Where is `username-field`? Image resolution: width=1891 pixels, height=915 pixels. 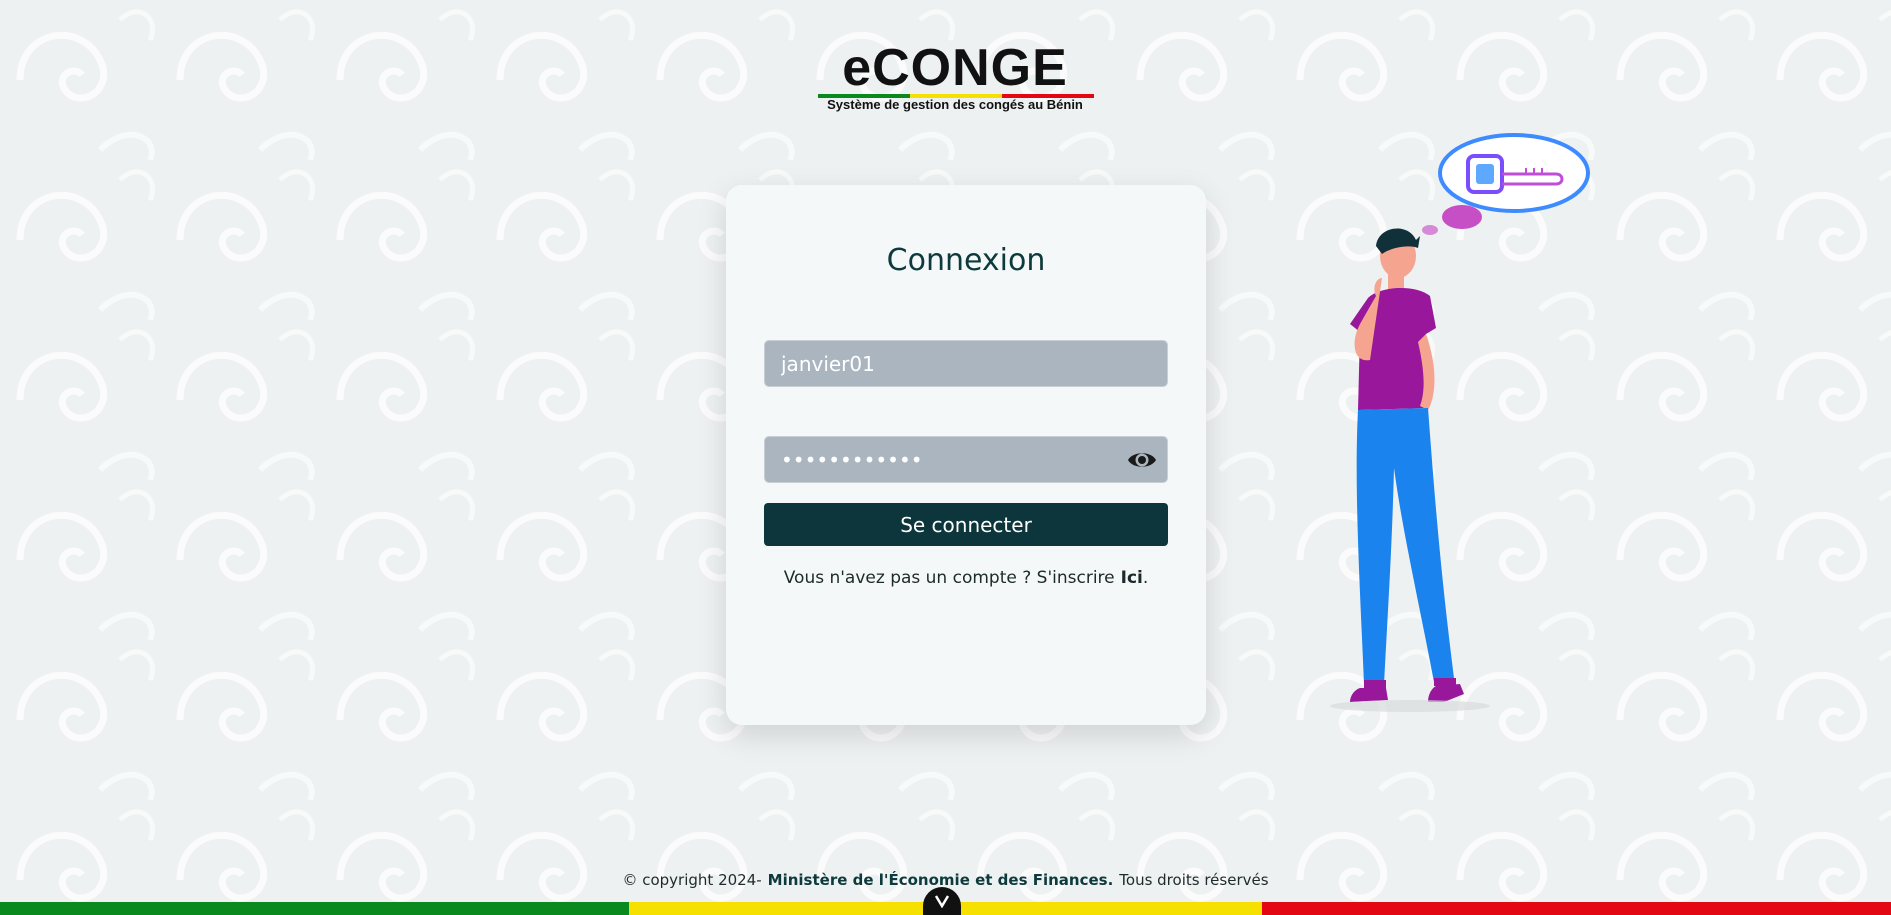
username-field is located at coordinates (966, 363).